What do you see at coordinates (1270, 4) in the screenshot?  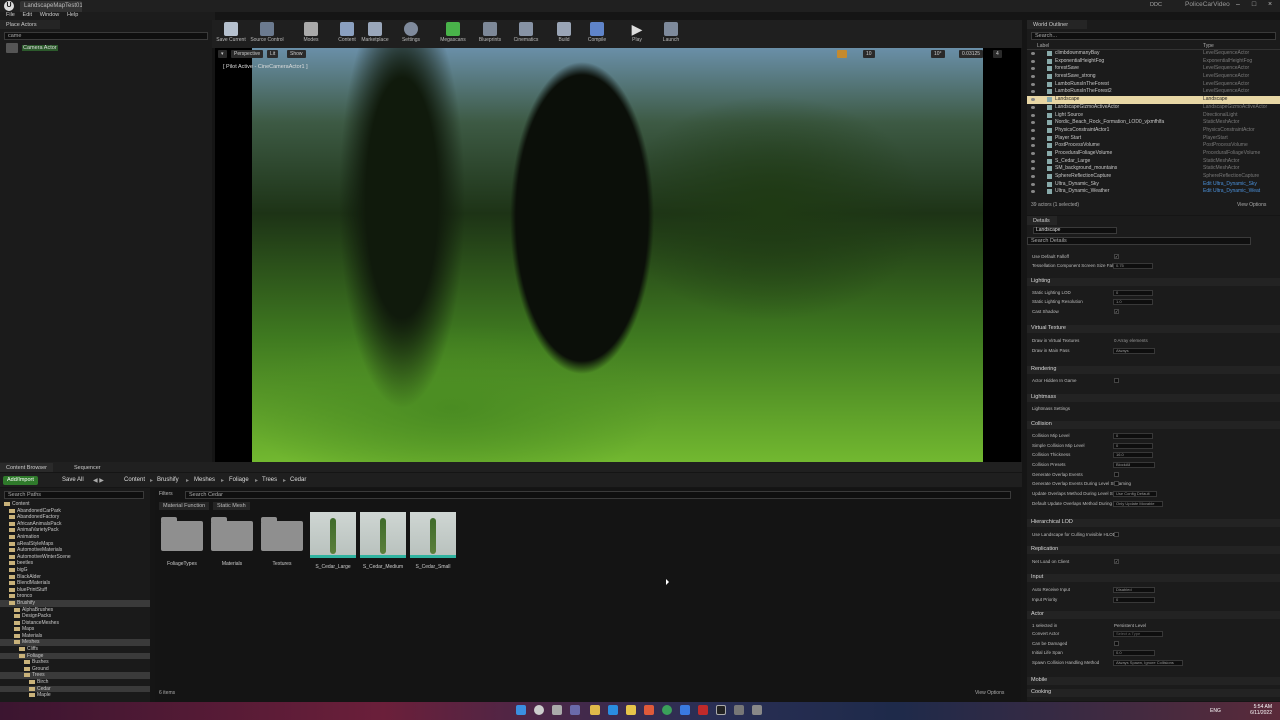 I see `close-icon: ×` at bounding box center [1270, 4].